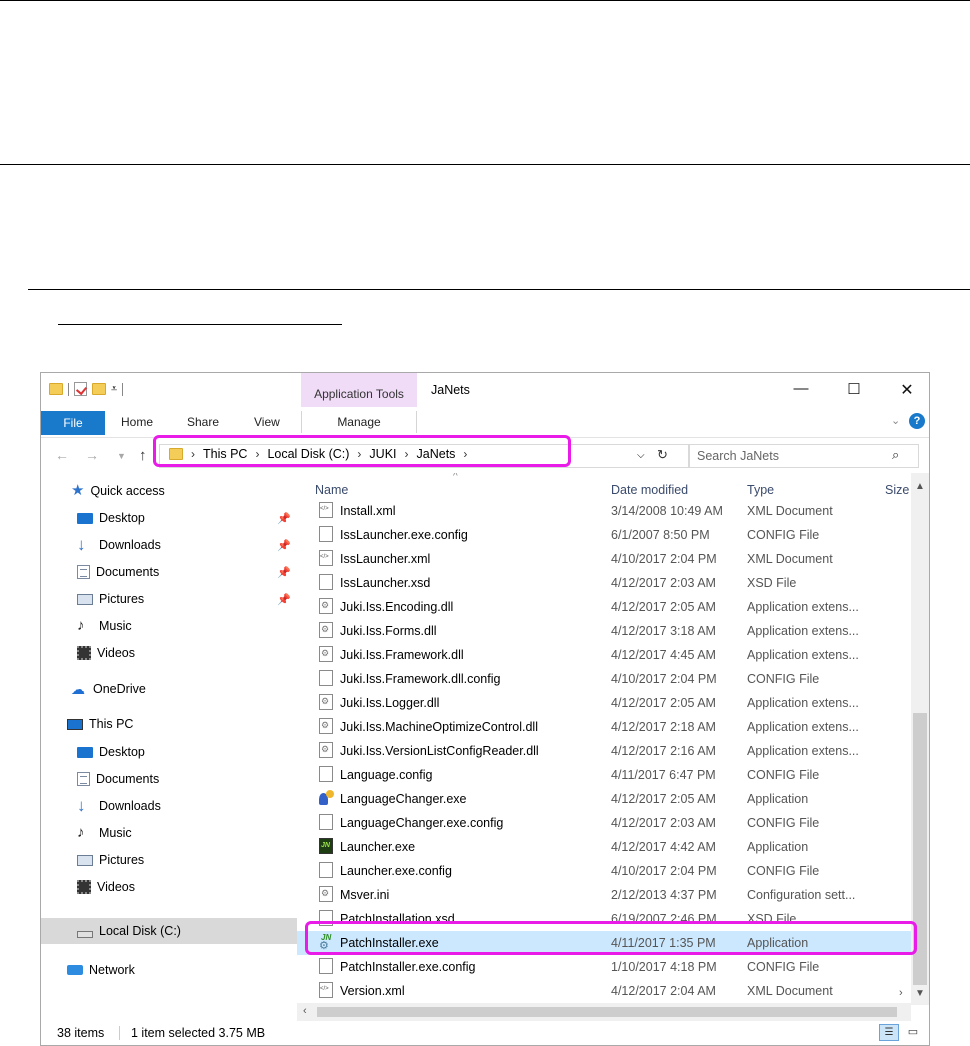 Image resolution: width=970 pixels, height=1046 pixels. What do you see at coordinates (85, 752) in the screenshot?
I see `desktop-icon` at bounding box center [85, 752].